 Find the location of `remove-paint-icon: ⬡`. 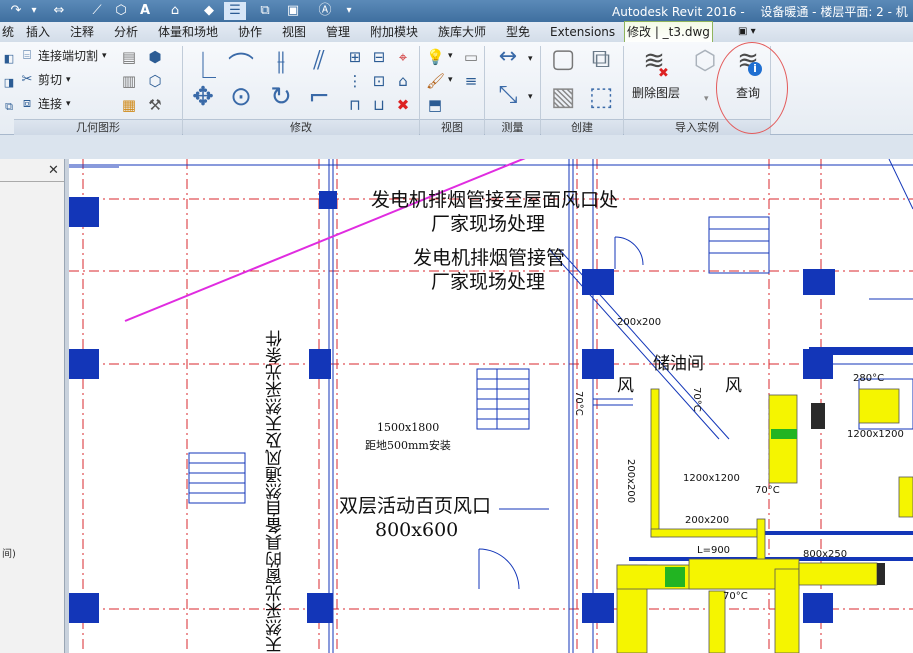

remove-paint-icon: ⬡ is located at coordinates (155, 81).